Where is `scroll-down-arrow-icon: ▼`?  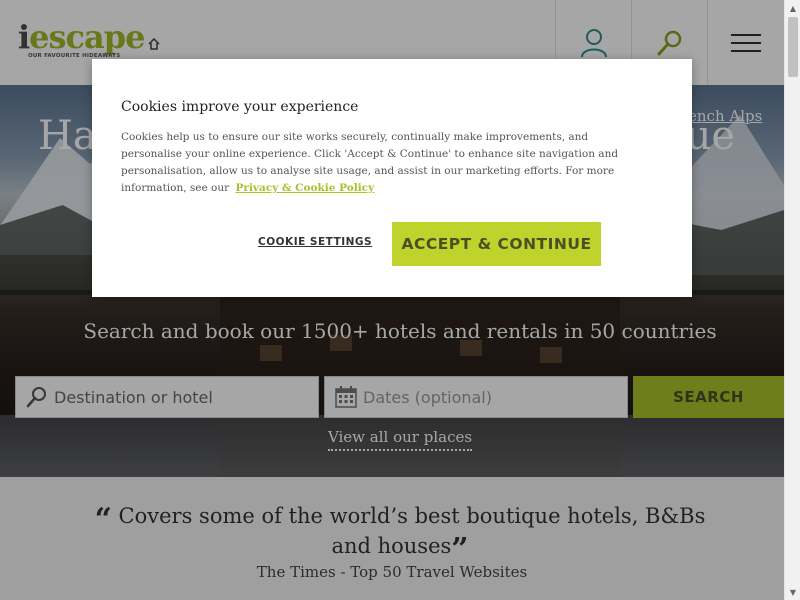
scroll-down-arrow-icon: ▼ is located at coordinates (792, 592).